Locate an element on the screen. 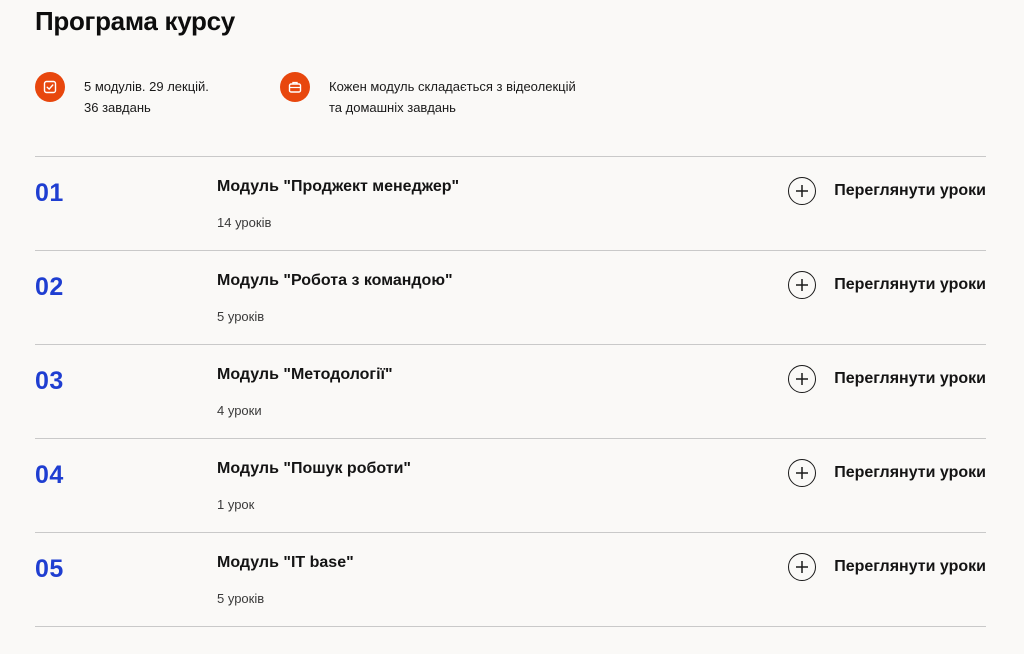 The width and height of the screenshot is (1024, 654). course-format-line1: Кожен модуль складається з відеолекцій is located at coordinates (452, 86).